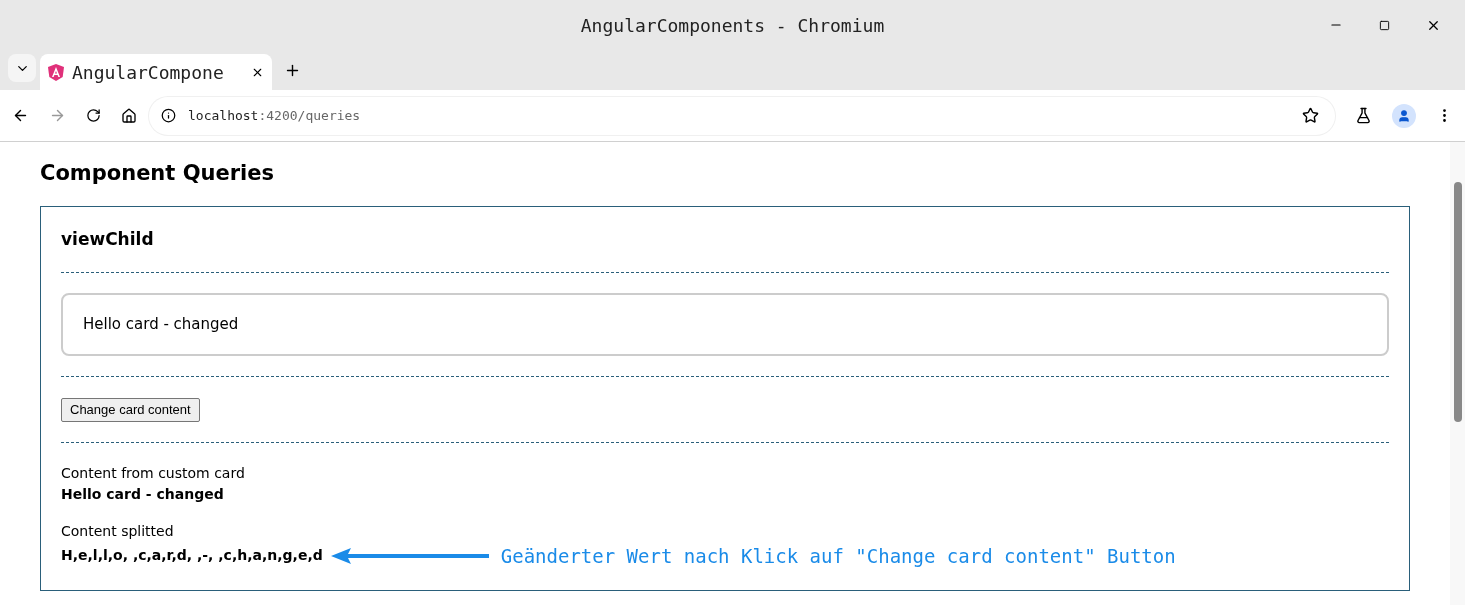  What do you see at coordinates (409, 555) in the screenshot?
I see `arrow-icon` at bounding box center [409, 555].